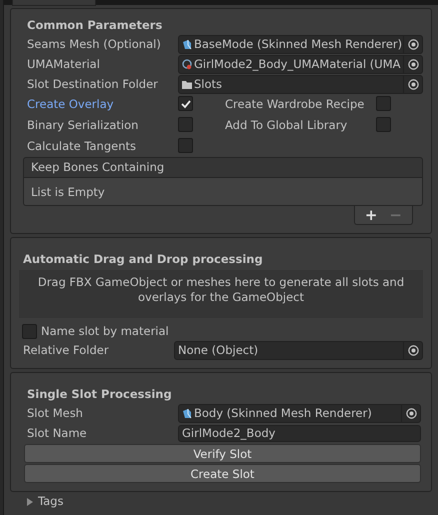 The width and height of the screenshot is (438, 515). What do you see at coordinates (68, 191) in the screenshot?
I see `empty-text: List is Empty` at bounding box center [68, 191].